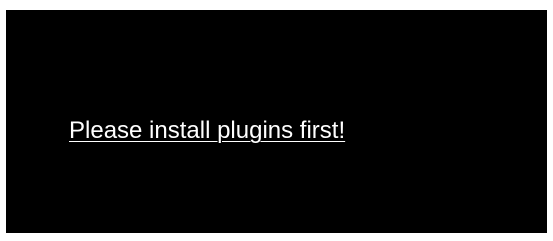  I want to click on install-plugins-link: Please install plugins first!, so click(207, 131).